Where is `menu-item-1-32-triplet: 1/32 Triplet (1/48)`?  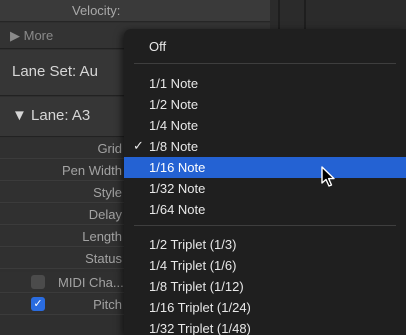 menu-item-1-32-triplet: 1/32 Triplet (1/48) is located at coordinates (265, 326).